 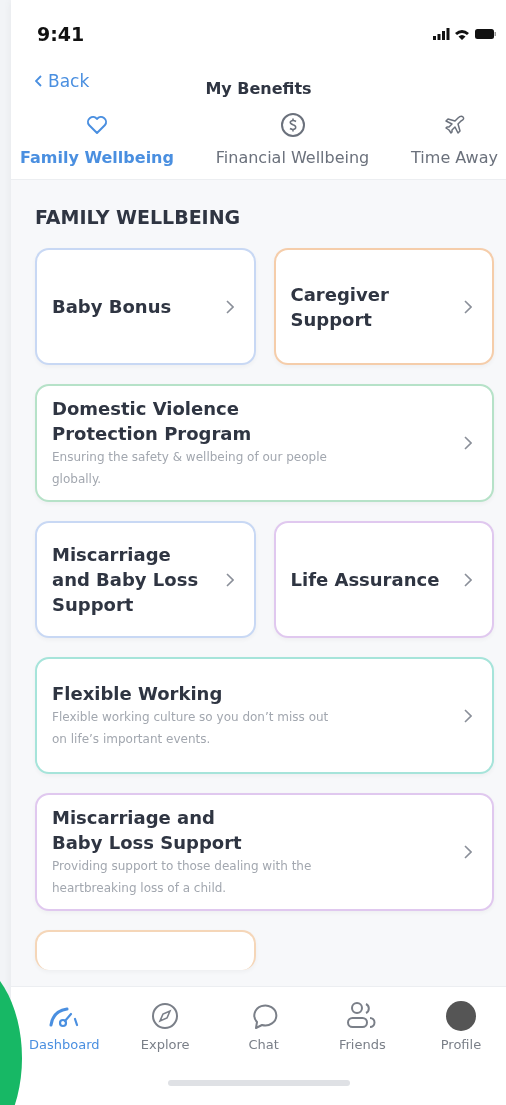 What do you see at coordinates (165, 1016) in the screenshot?
I see `compass-icon` at bounding box center [165, 1016].